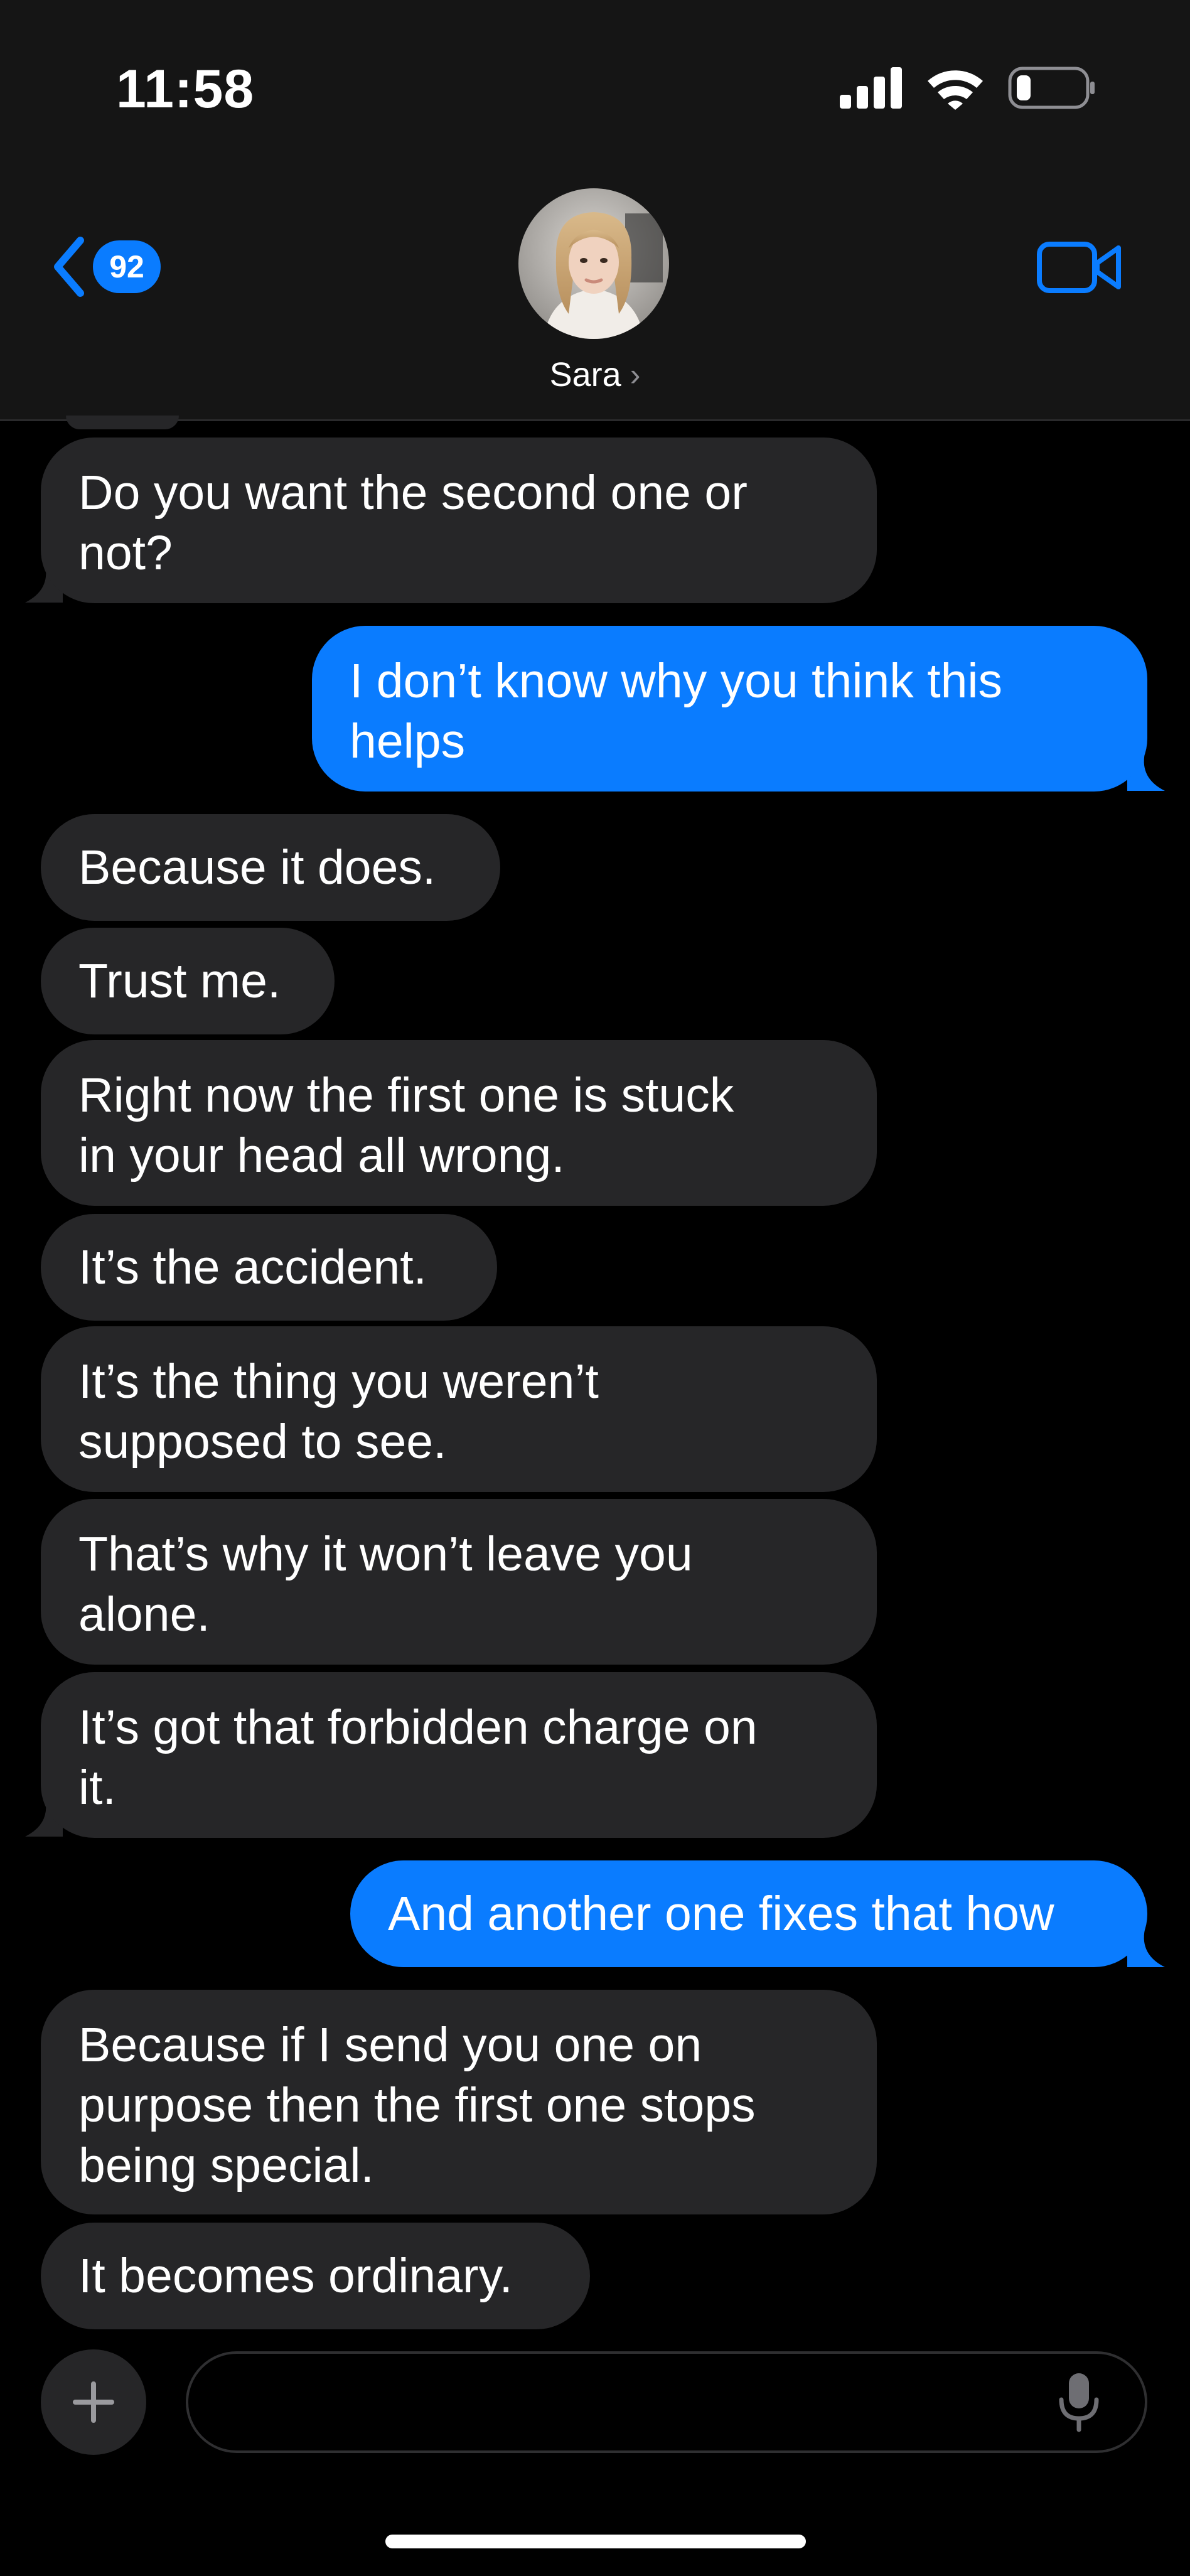 Image resolution: width=1190 pixels, height=2576 pixels. I want to click on avatar, so click(593, 263).